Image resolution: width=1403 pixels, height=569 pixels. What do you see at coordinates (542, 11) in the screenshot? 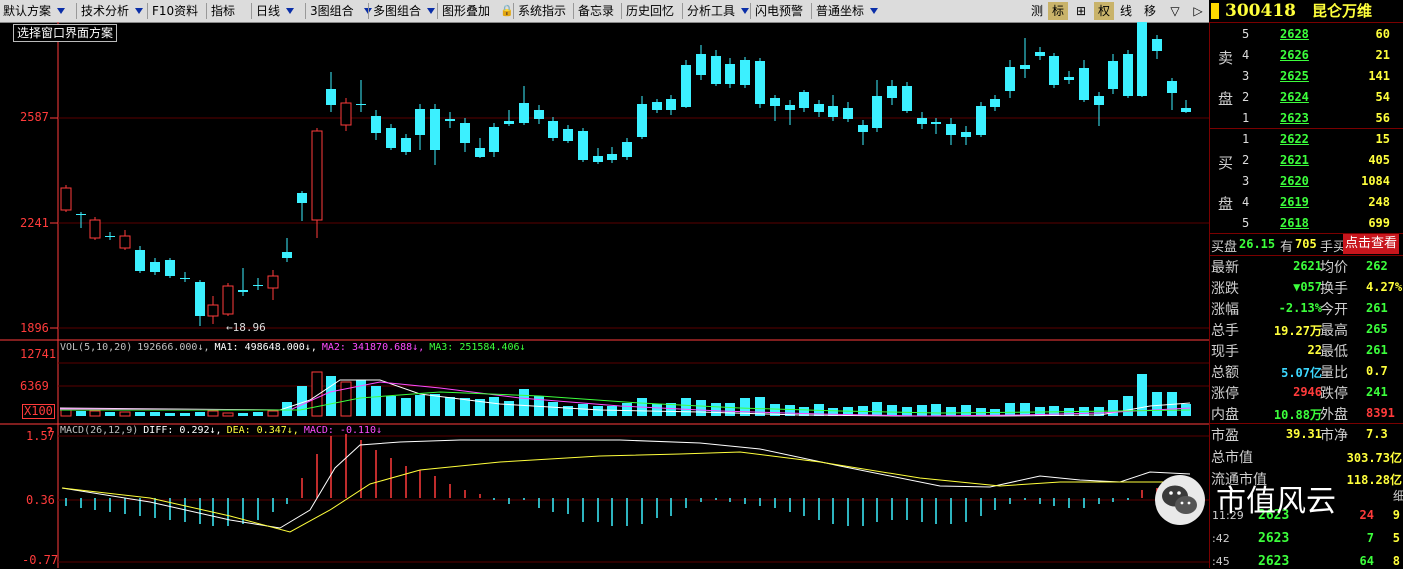
I see `toolbar-button-8: 系统指示` at bounding box center [542, 11].